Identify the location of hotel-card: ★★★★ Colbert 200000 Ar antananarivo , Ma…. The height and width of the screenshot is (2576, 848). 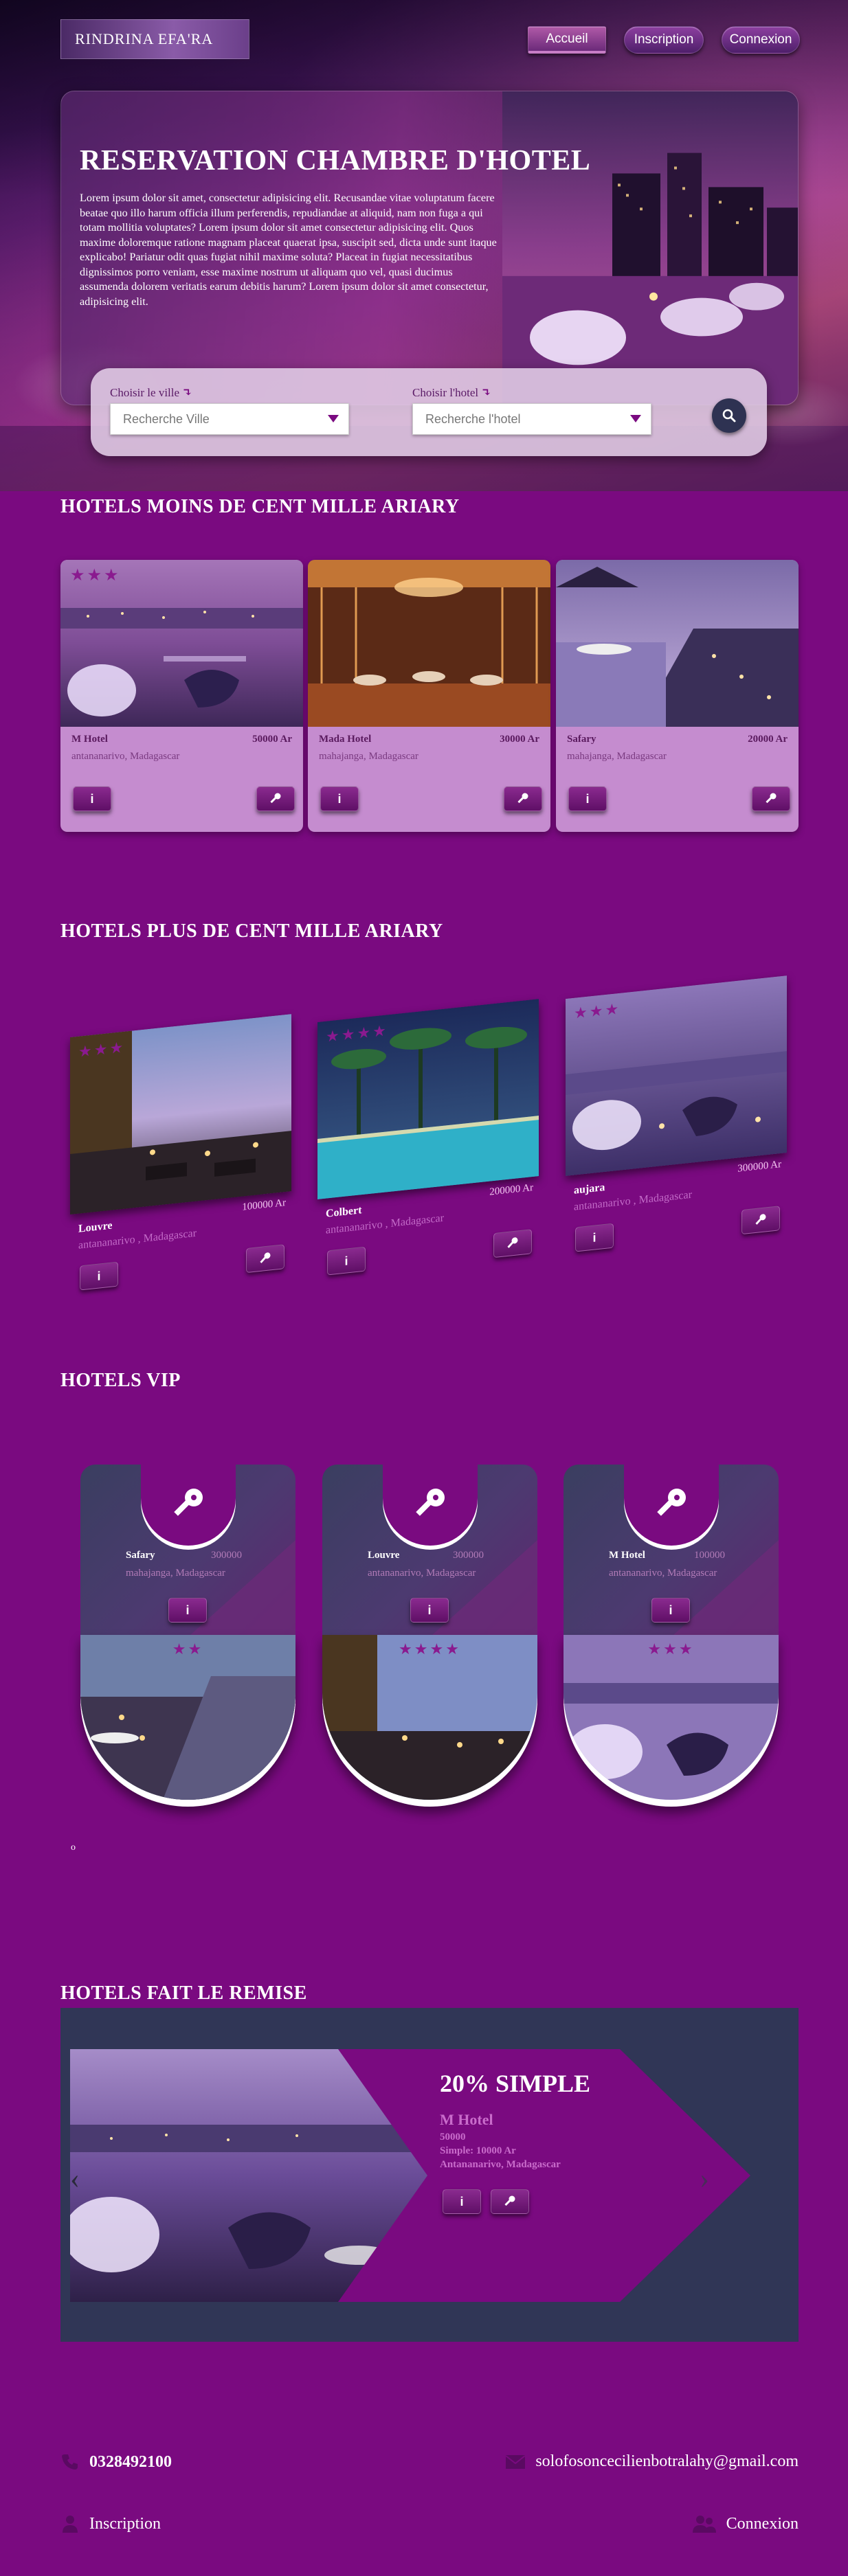
(428, 1151).